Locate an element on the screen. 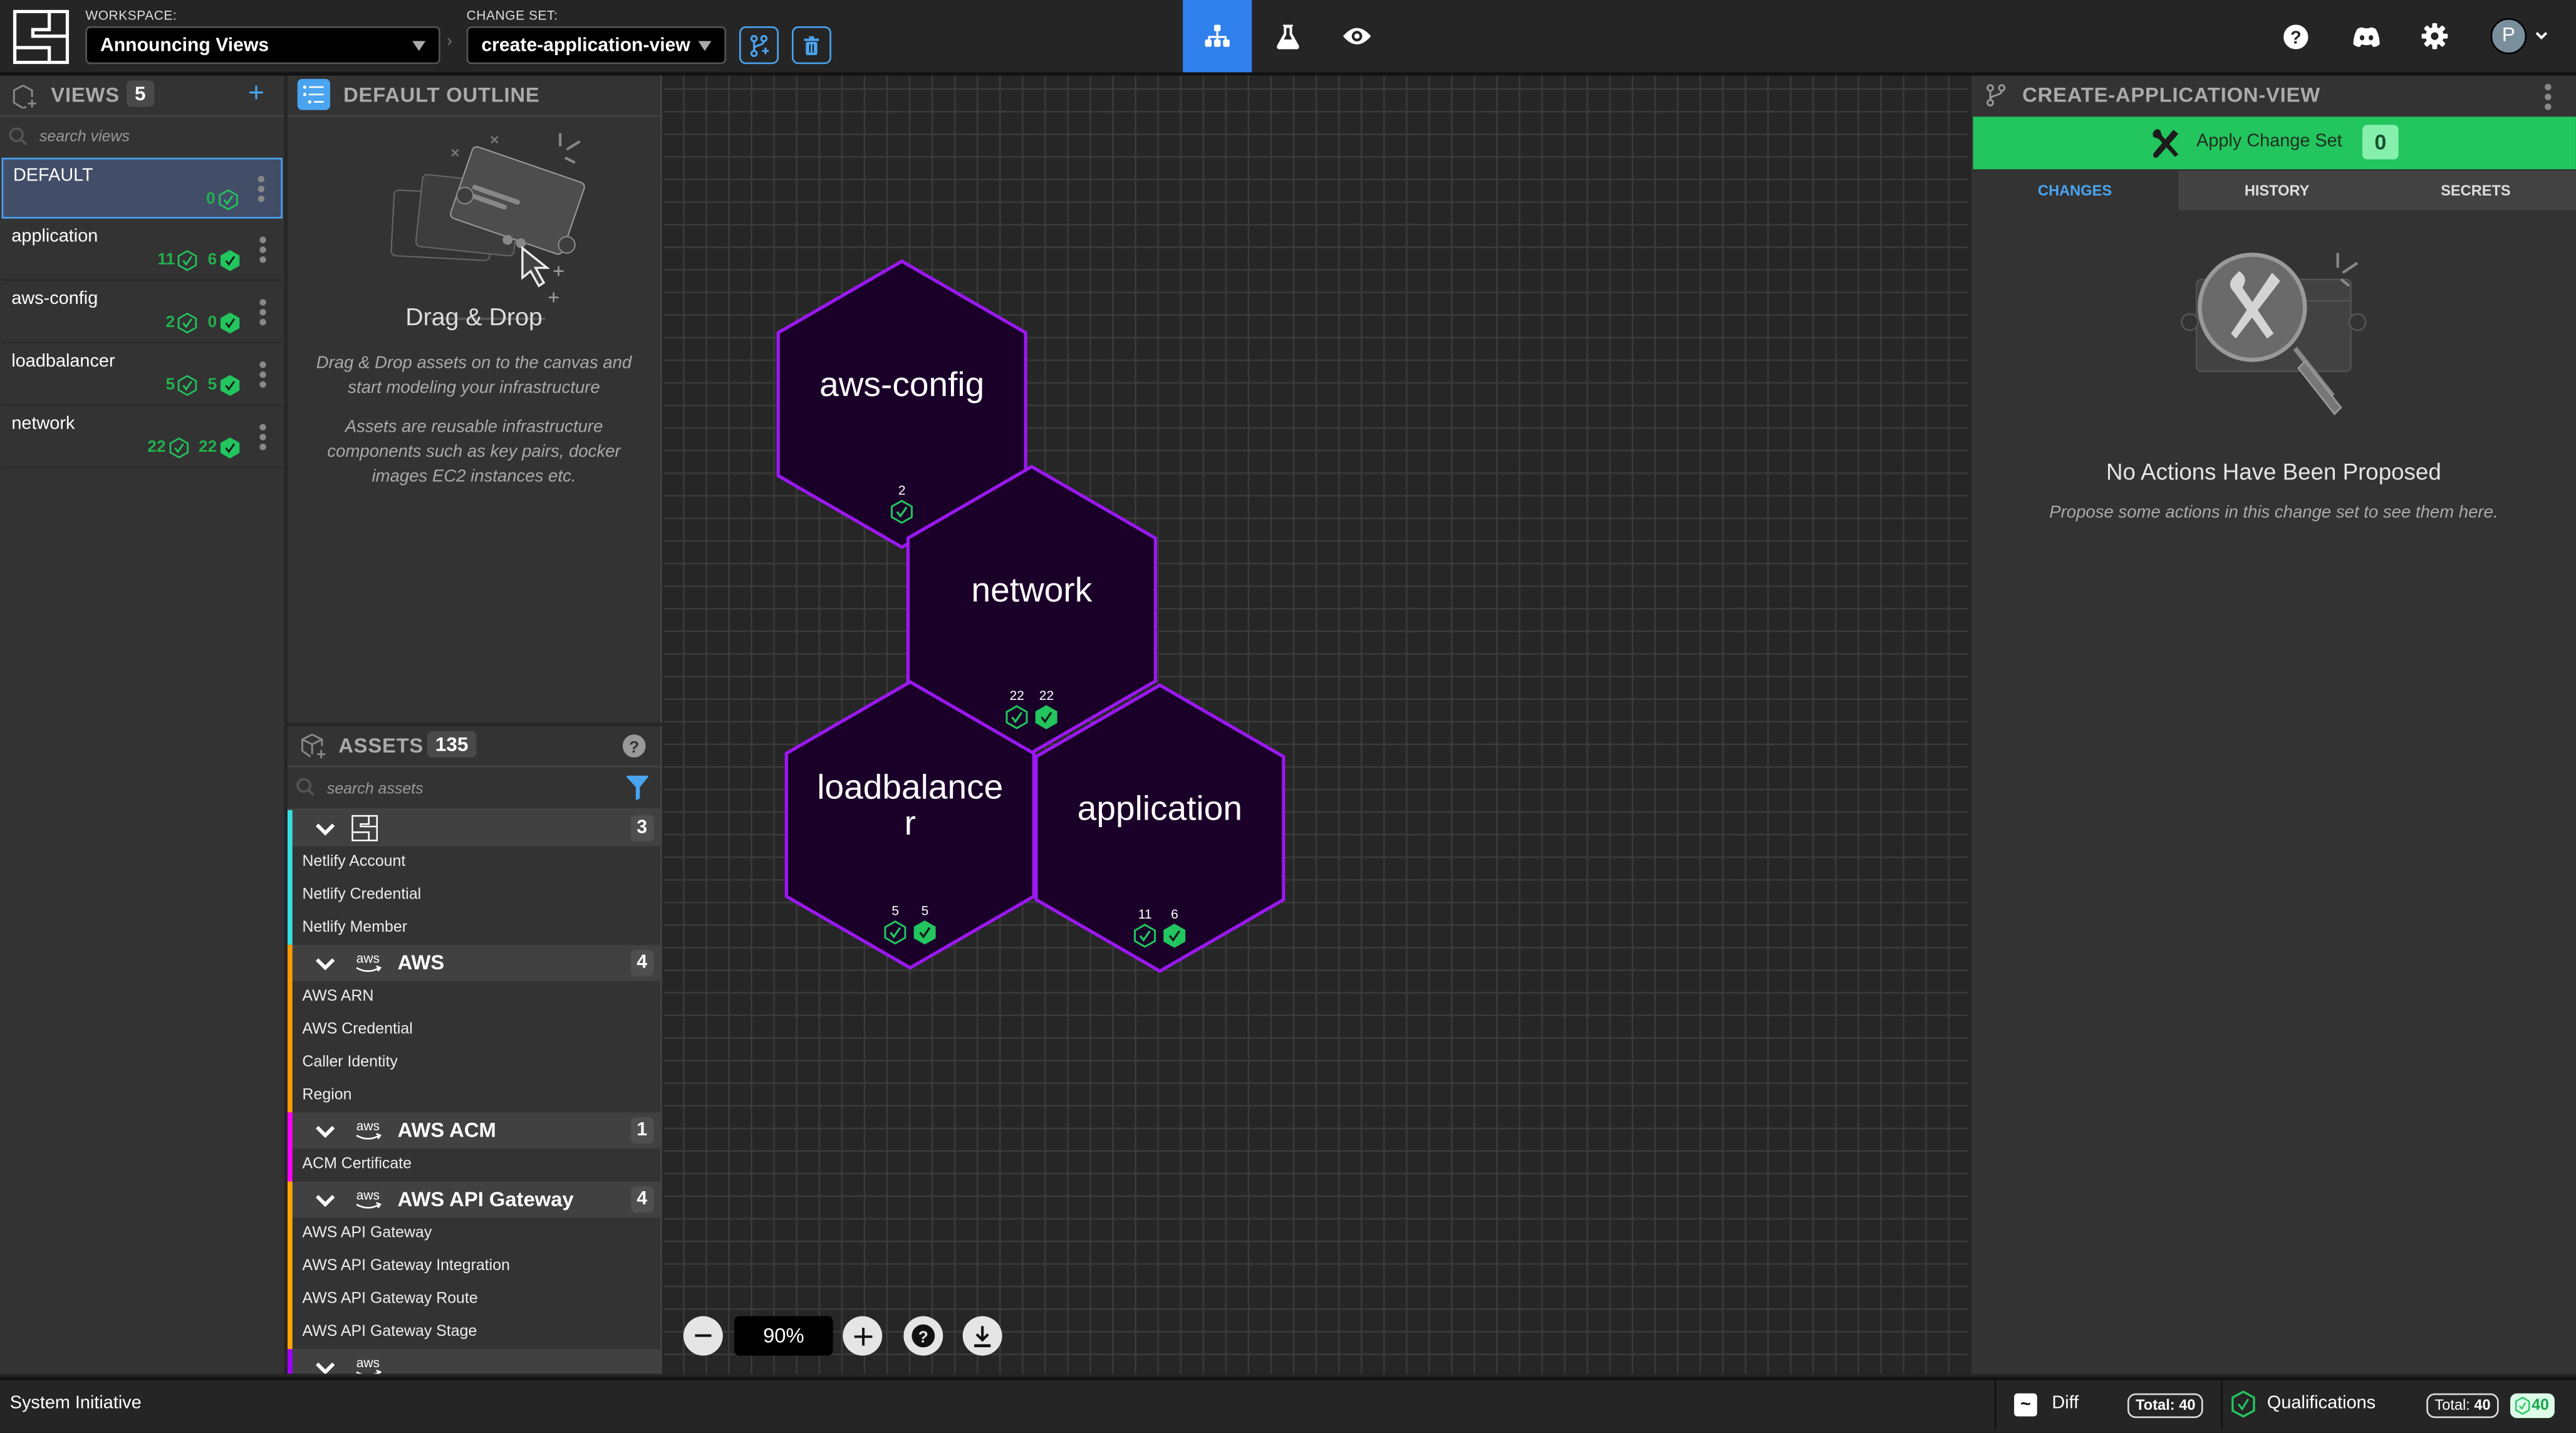 The width and height of the screenshot is (2576, 1433). asset-item: AWS API Gateway is located at coordinates (474, 1234).